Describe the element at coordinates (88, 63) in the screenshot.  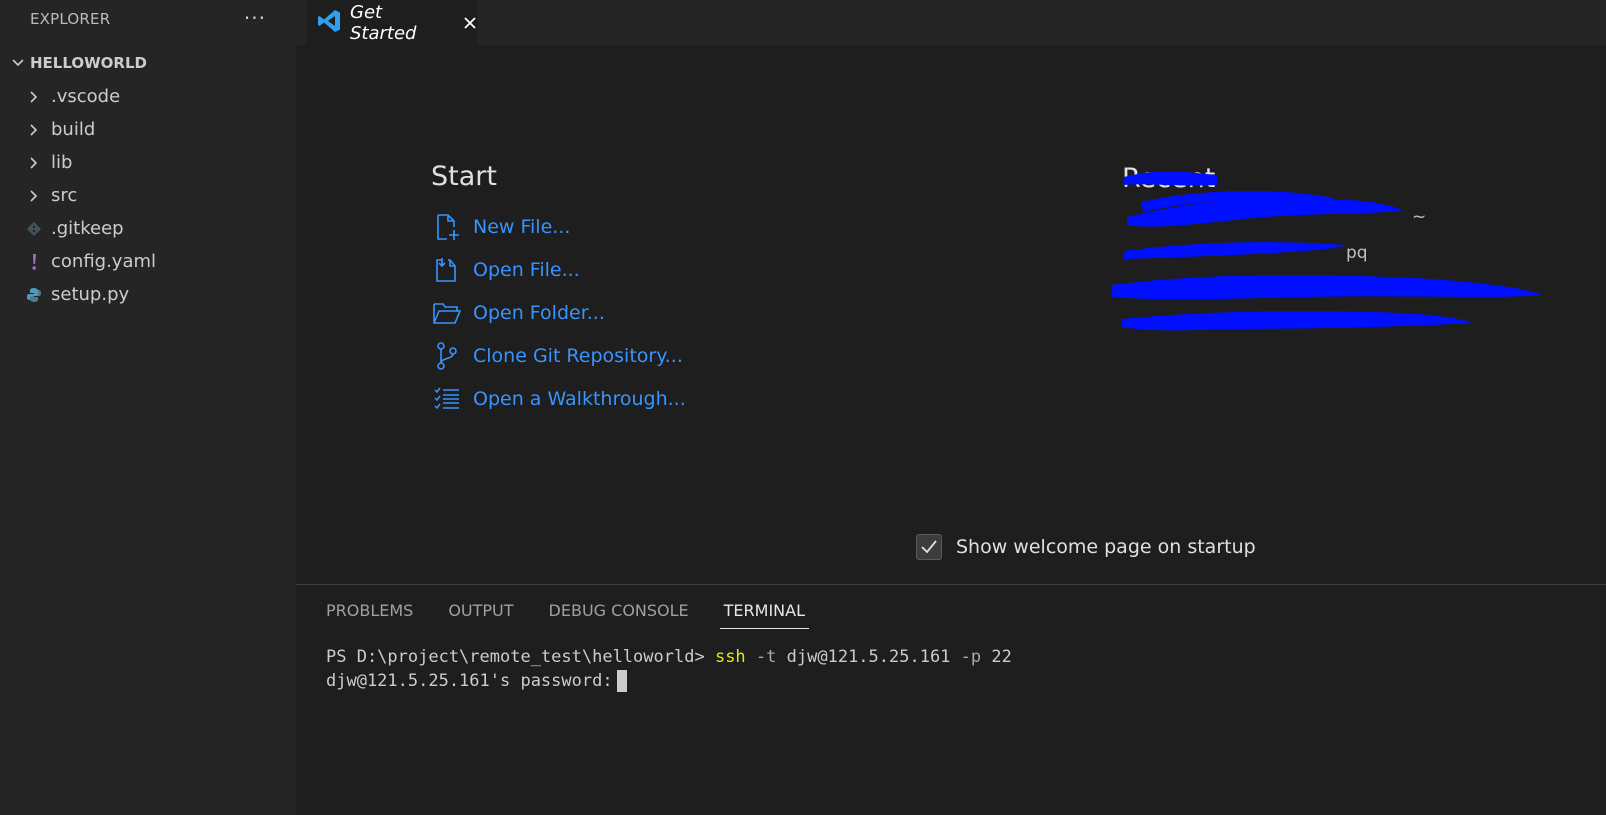
I see `folder-name: HELLOWORLD` at that location.